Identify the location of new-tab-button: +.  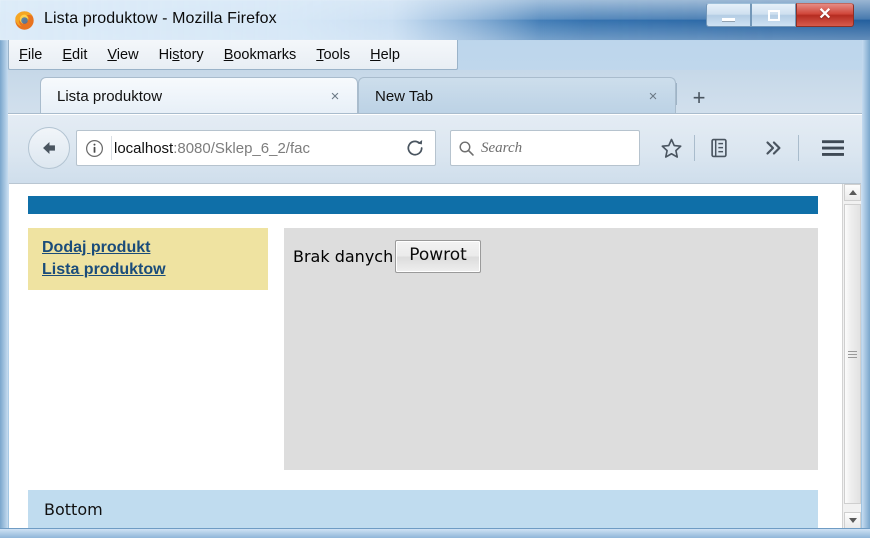
(699, 98).